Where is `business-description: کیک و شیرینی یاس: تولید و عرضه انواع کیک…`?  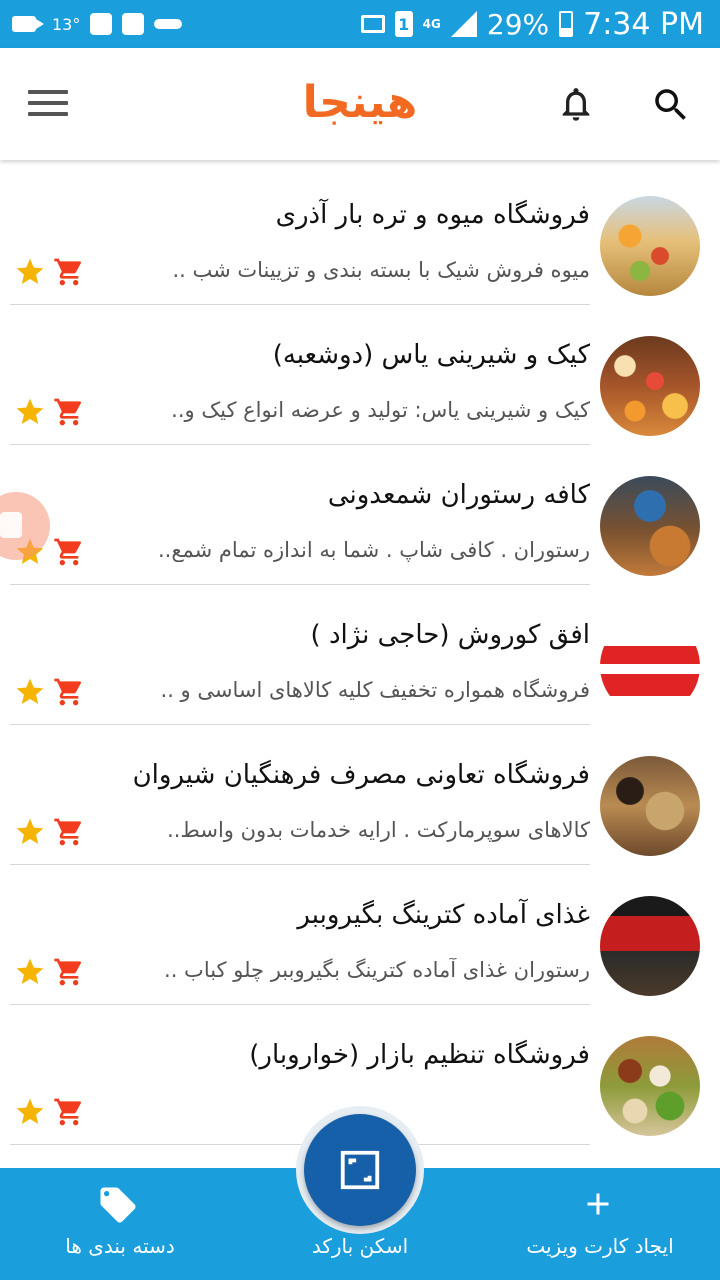
business-description: کیک و شیرینی یاس: تولید و عرضه انواع کیک… is located at coordinates (380, 410).